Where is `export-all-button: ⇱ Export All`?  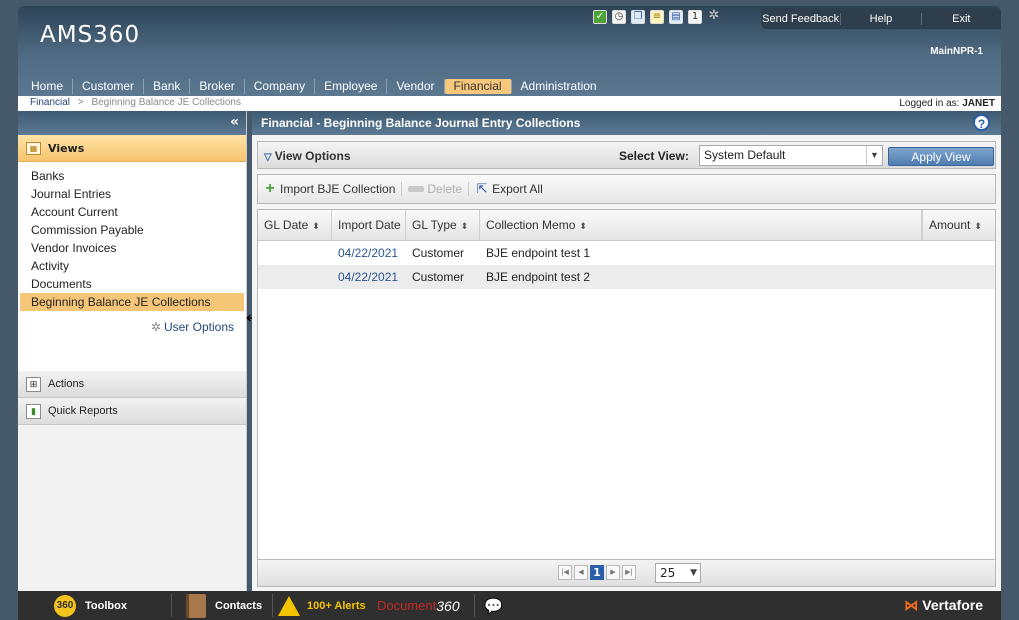
export-all-button: ⇱ Export All is located at coordinates (512, 189).